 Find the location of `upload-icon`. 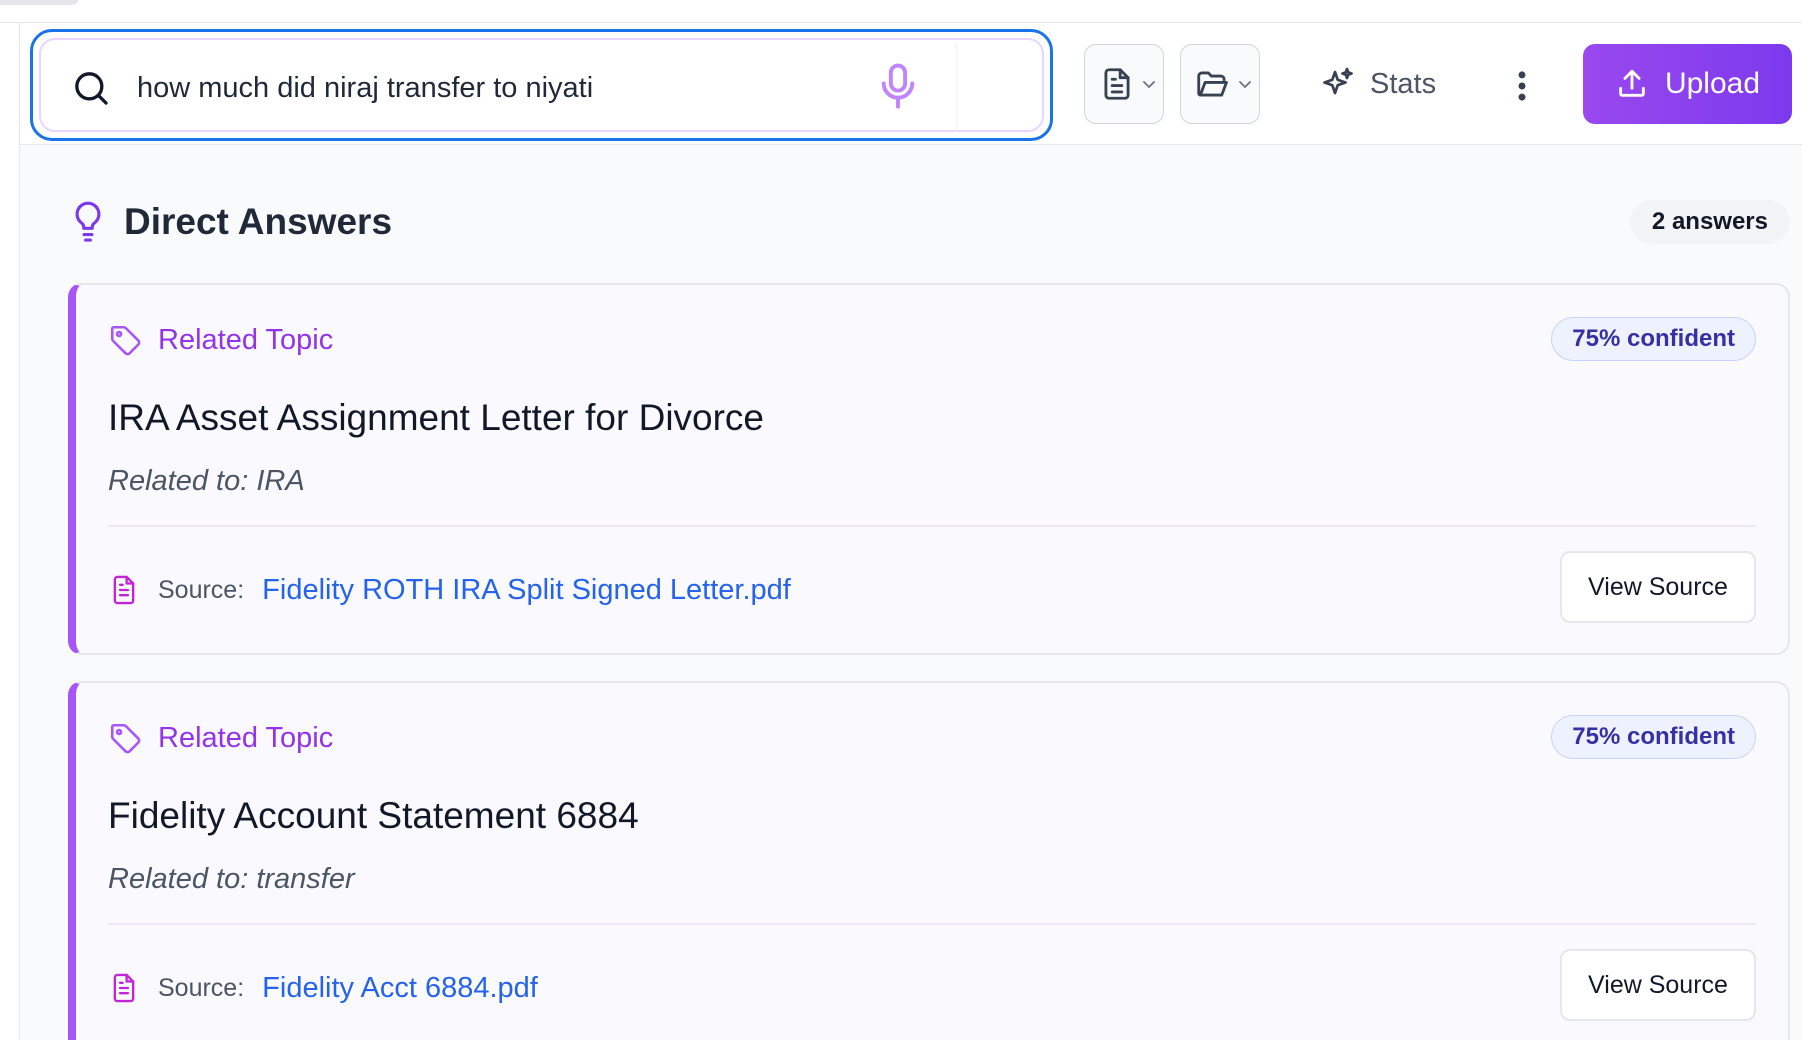

upload-icon is located at coordinates (1632, 83).